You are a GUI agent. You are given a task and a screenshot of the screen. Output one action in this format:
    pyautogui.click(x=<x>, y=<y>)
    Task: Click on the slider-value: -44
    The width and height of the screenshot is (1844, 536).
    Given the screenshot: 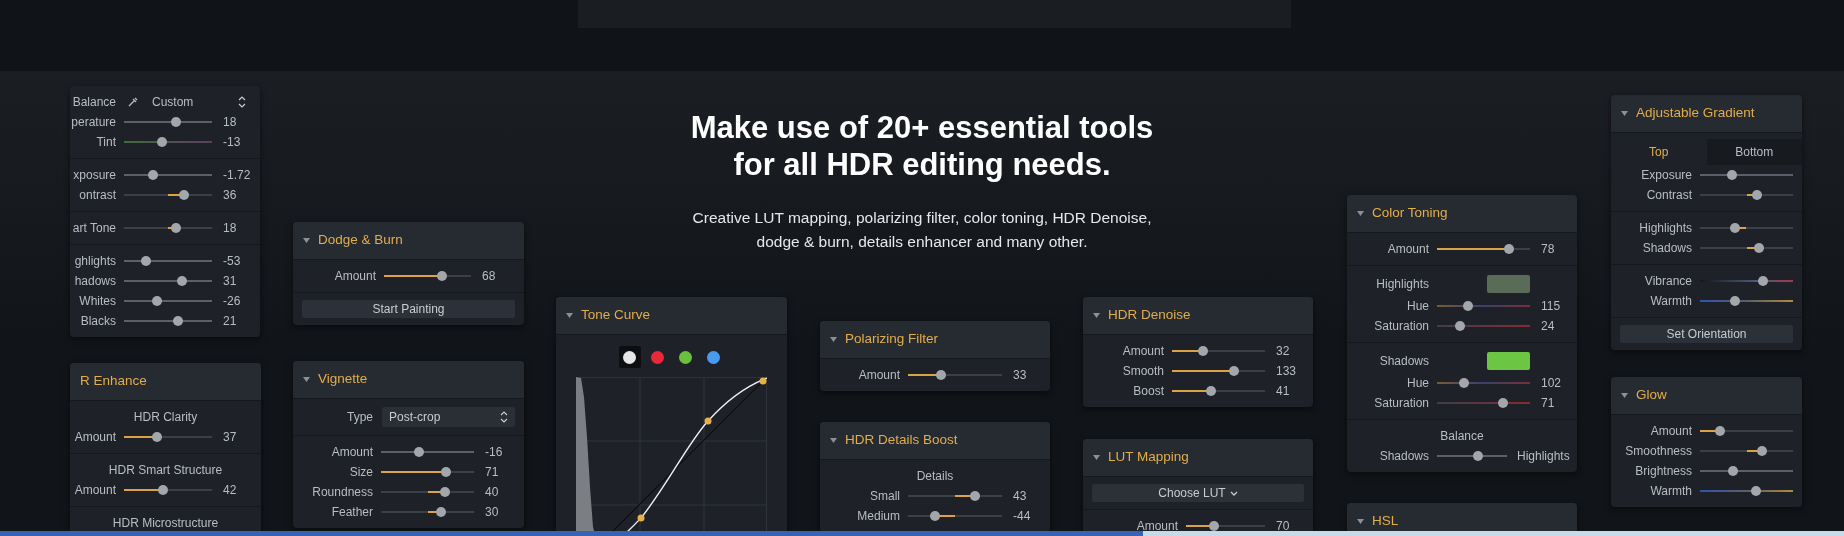 What is the action you would take?
    pyautogui.click(x=1022, y=516)
    